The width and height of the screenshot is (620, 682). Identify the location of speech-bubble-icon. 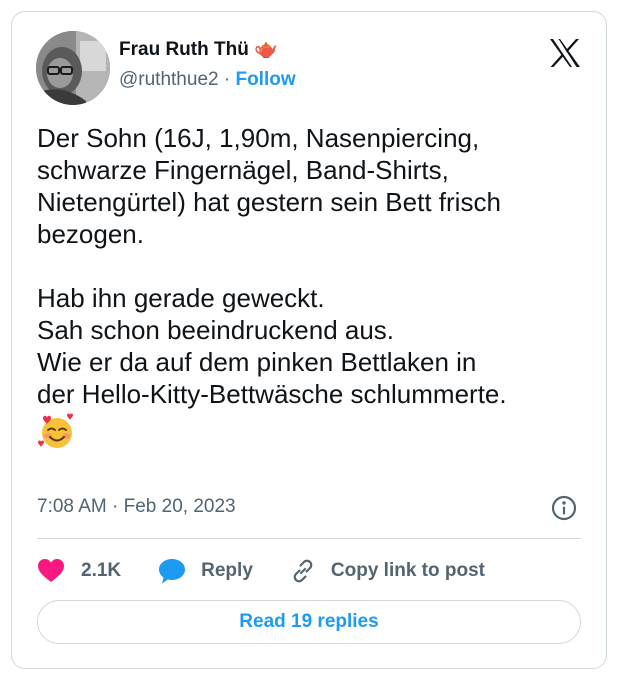
(172, 571).